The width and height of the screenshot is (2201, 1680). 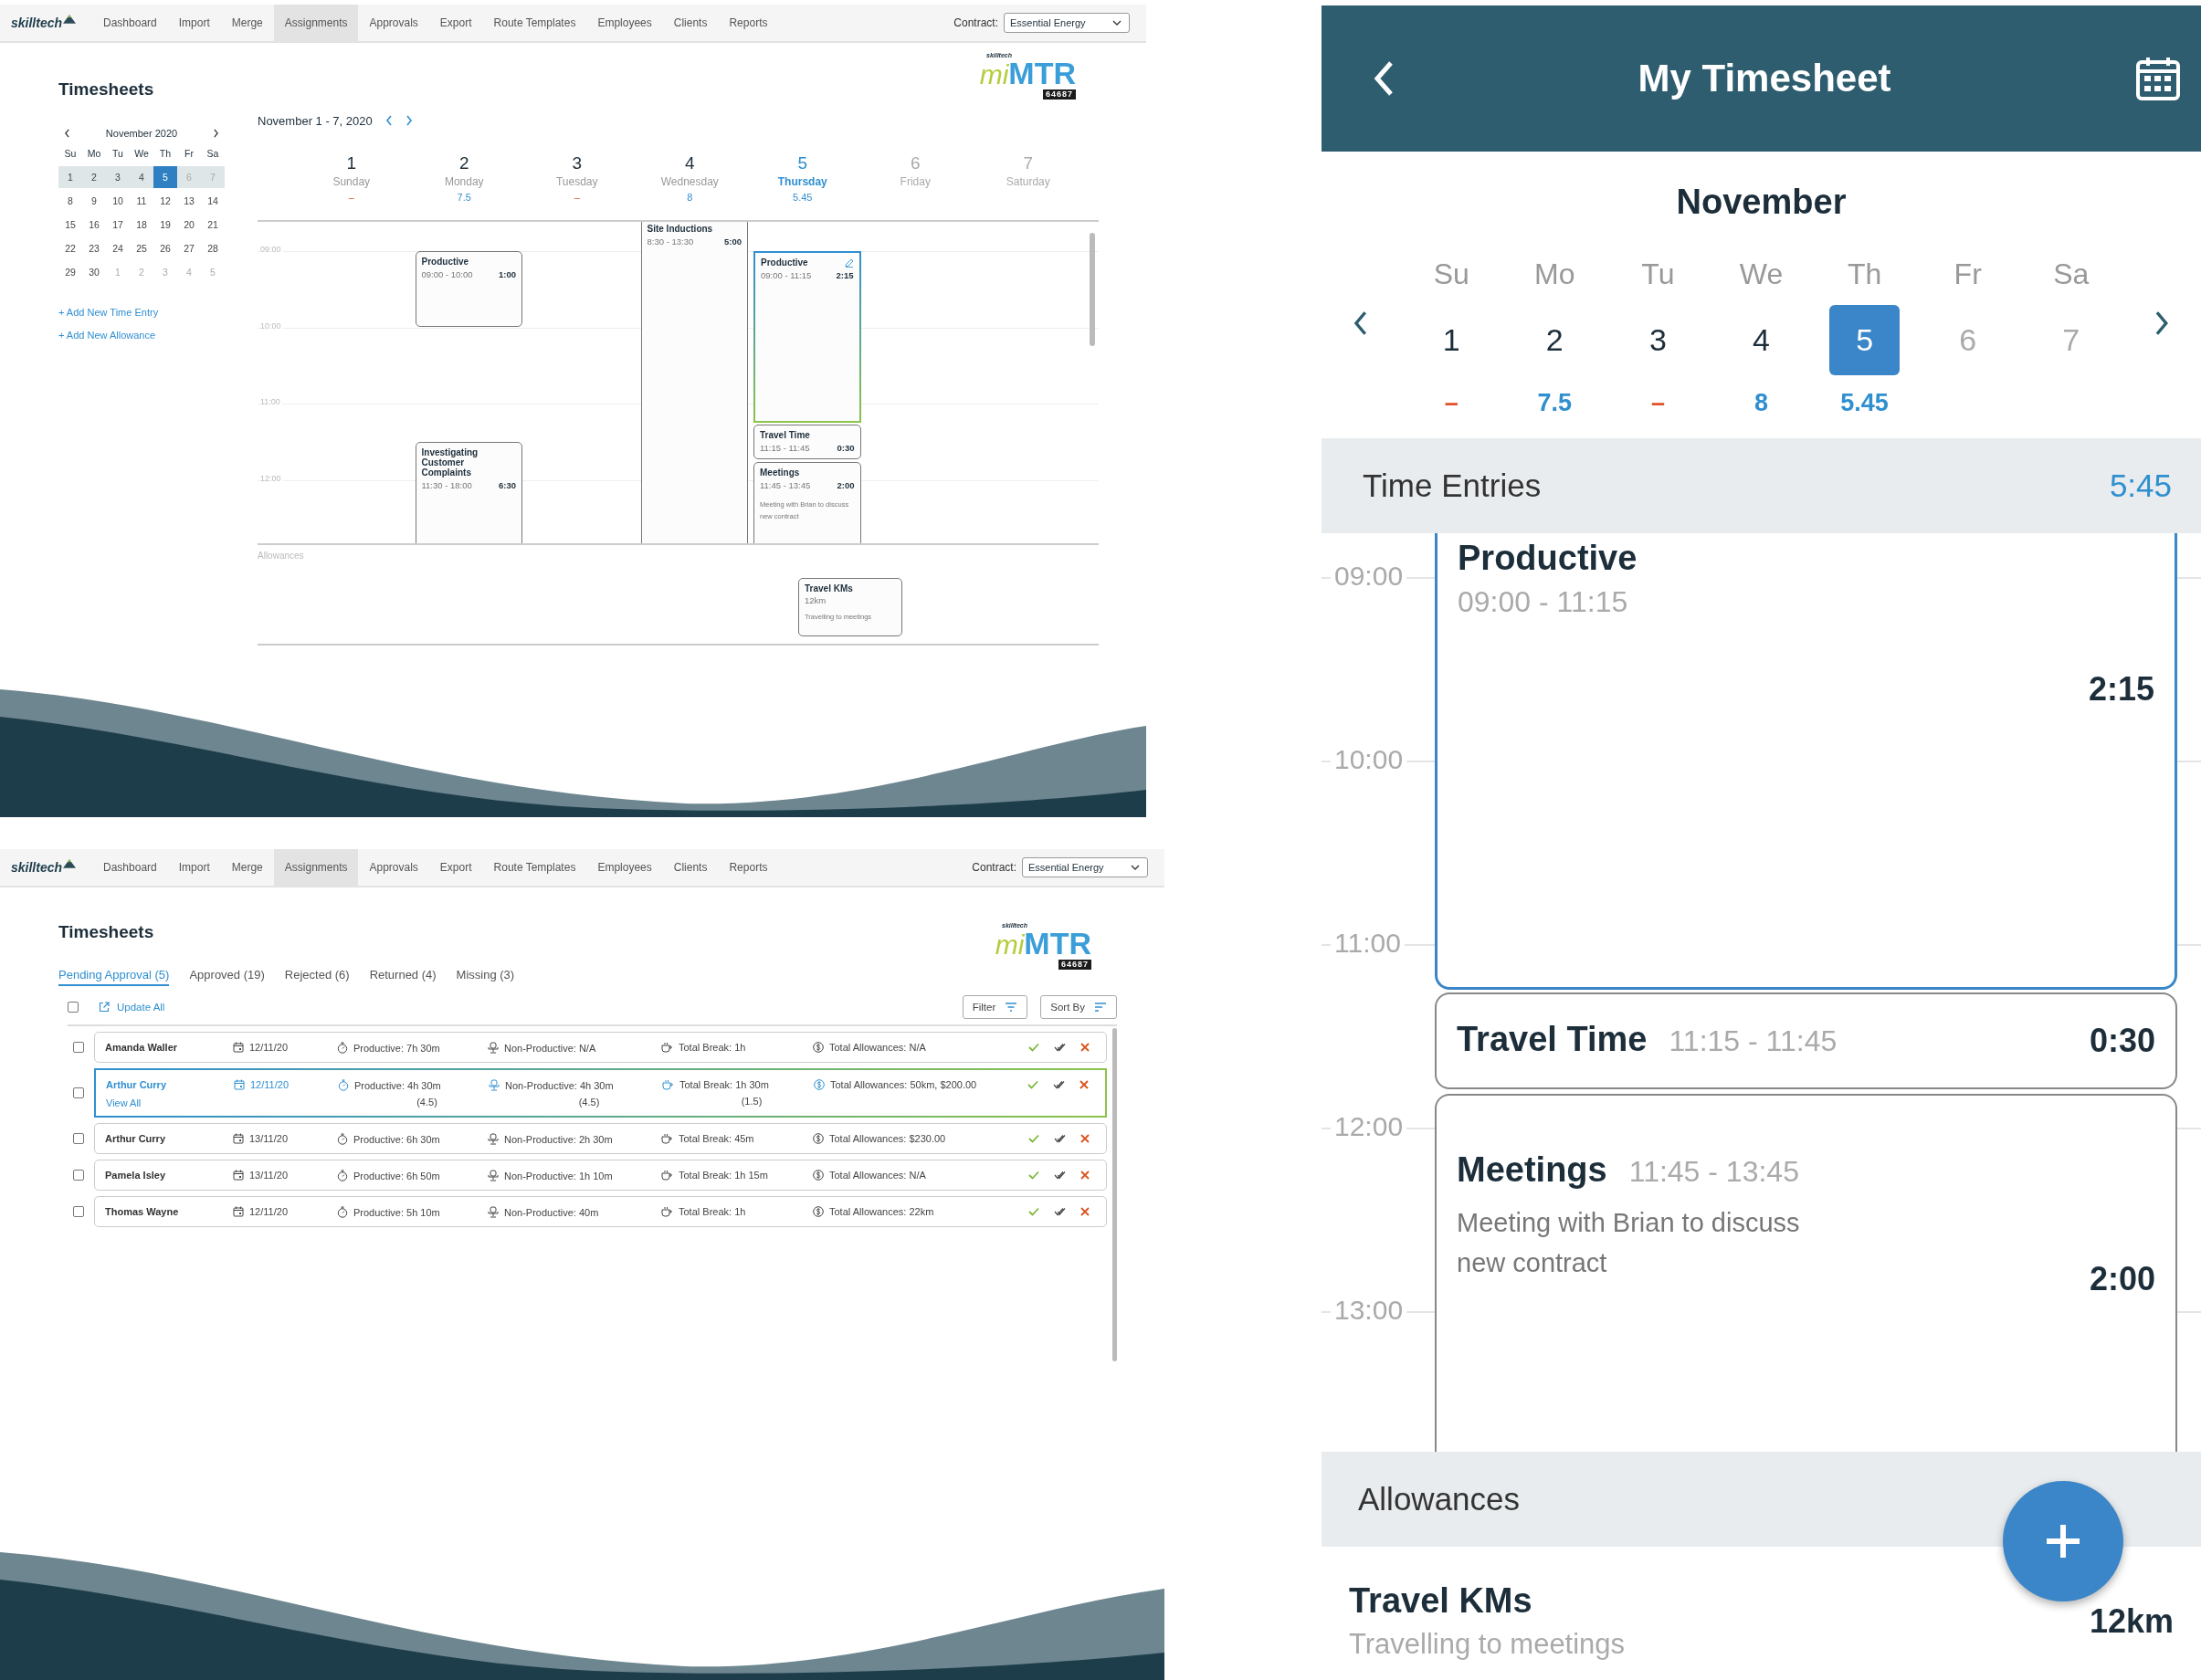 I want to click on calendar-day: 17, so click(x=118, y=225).